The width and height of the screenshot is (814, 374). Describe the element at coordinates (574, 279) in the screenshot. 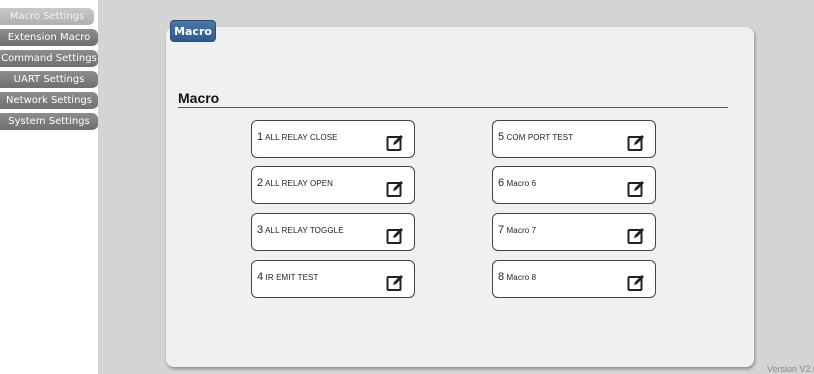

I see `macro-button-8: 8 Macro 8` at that location.